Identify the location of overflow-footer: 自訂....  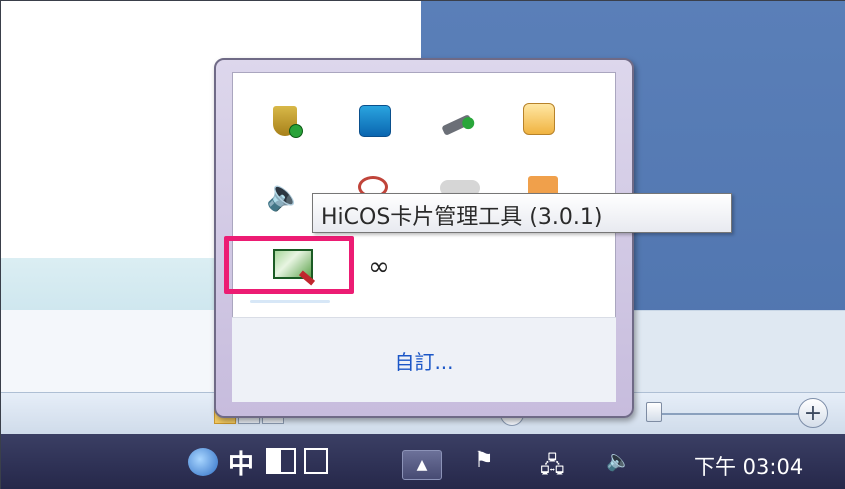
(424, 359).